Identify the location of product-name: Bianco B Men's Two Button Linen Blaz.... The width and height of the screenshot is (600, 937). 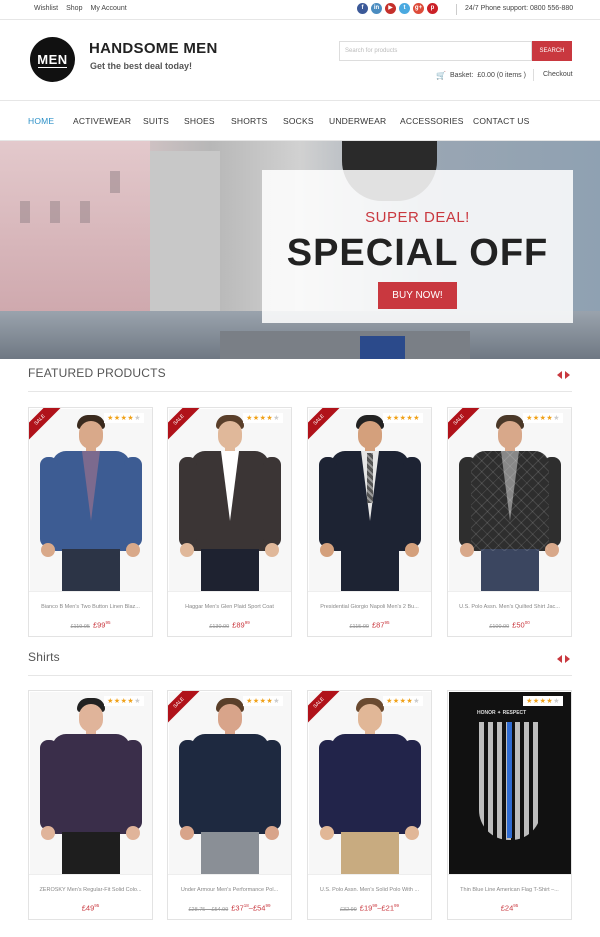
(90, 607).